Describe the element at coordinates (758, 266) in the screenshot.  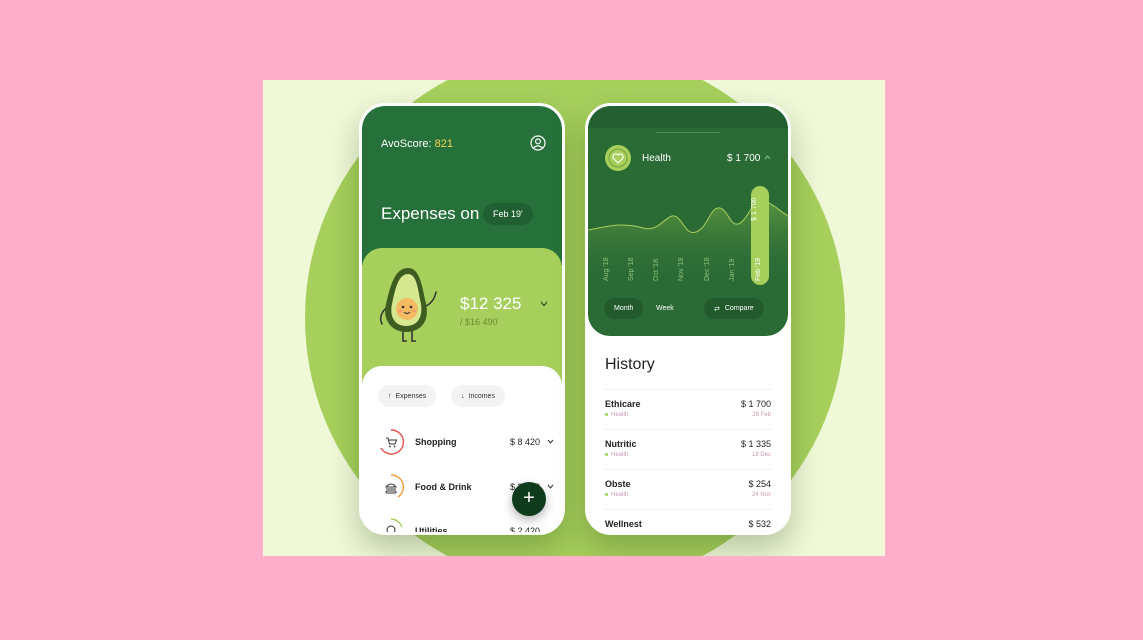
I see `month-label-active: Feb '19` at that location.